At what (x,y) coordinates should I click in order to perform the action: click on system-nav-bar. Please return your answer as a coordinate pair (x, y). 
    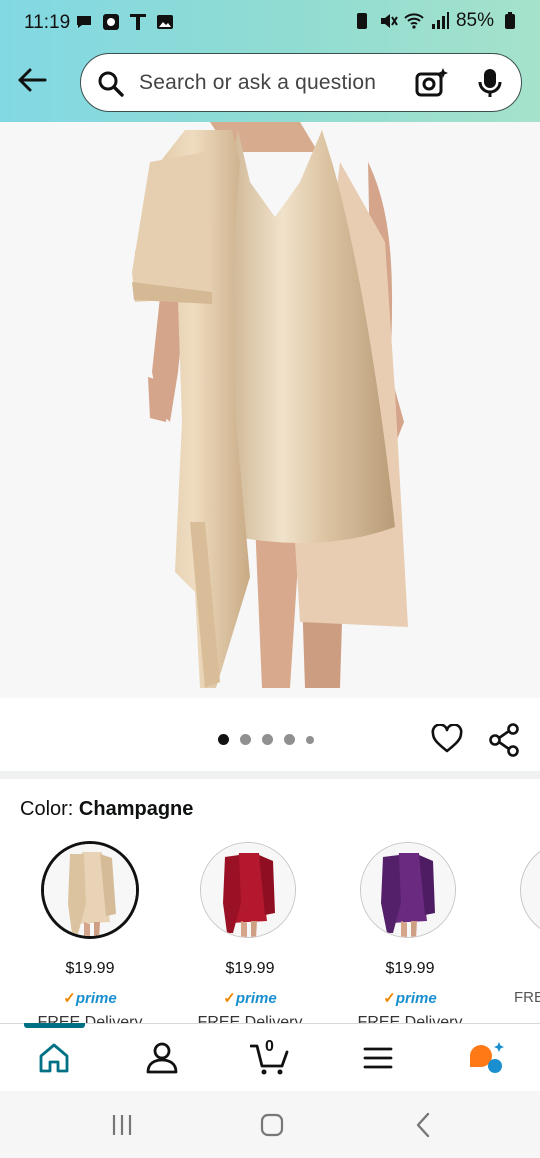
    Looking at the image, I should click on (270, 1124).